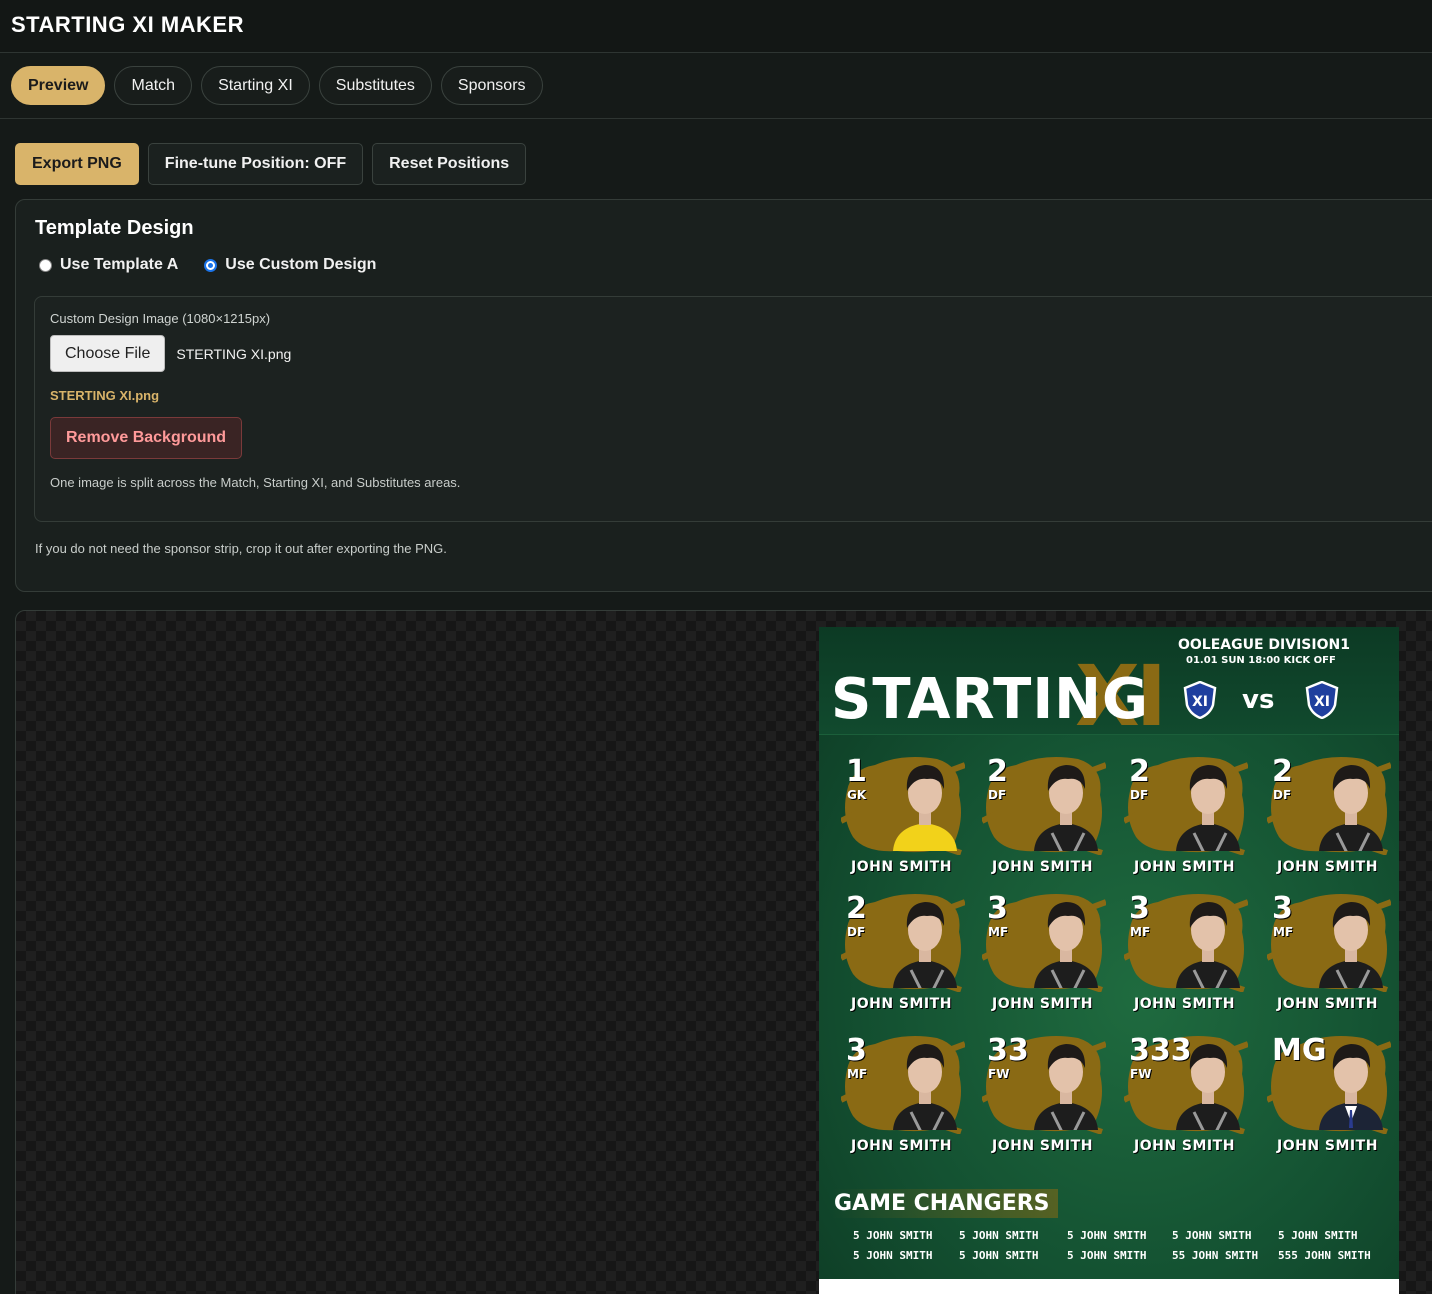  I want to click on file-name-text: STERTING XI.png, so click(234, 353).